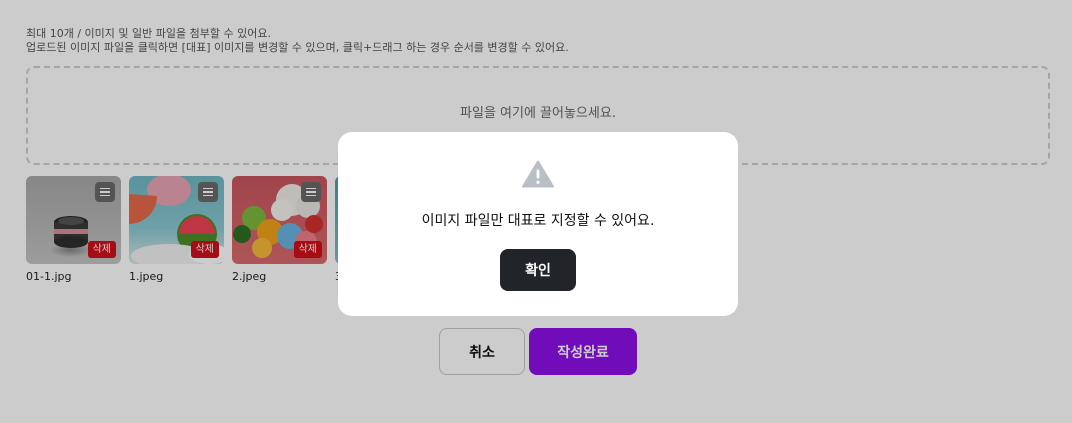 The width and height of the screenshot is (1072, 423). What do you see at coordinates (538, 221) in the screenshot?
I see `alert-message: 이미지 파일만 대표로 지정할 수 있어요.` at bounding box center [538, 221].